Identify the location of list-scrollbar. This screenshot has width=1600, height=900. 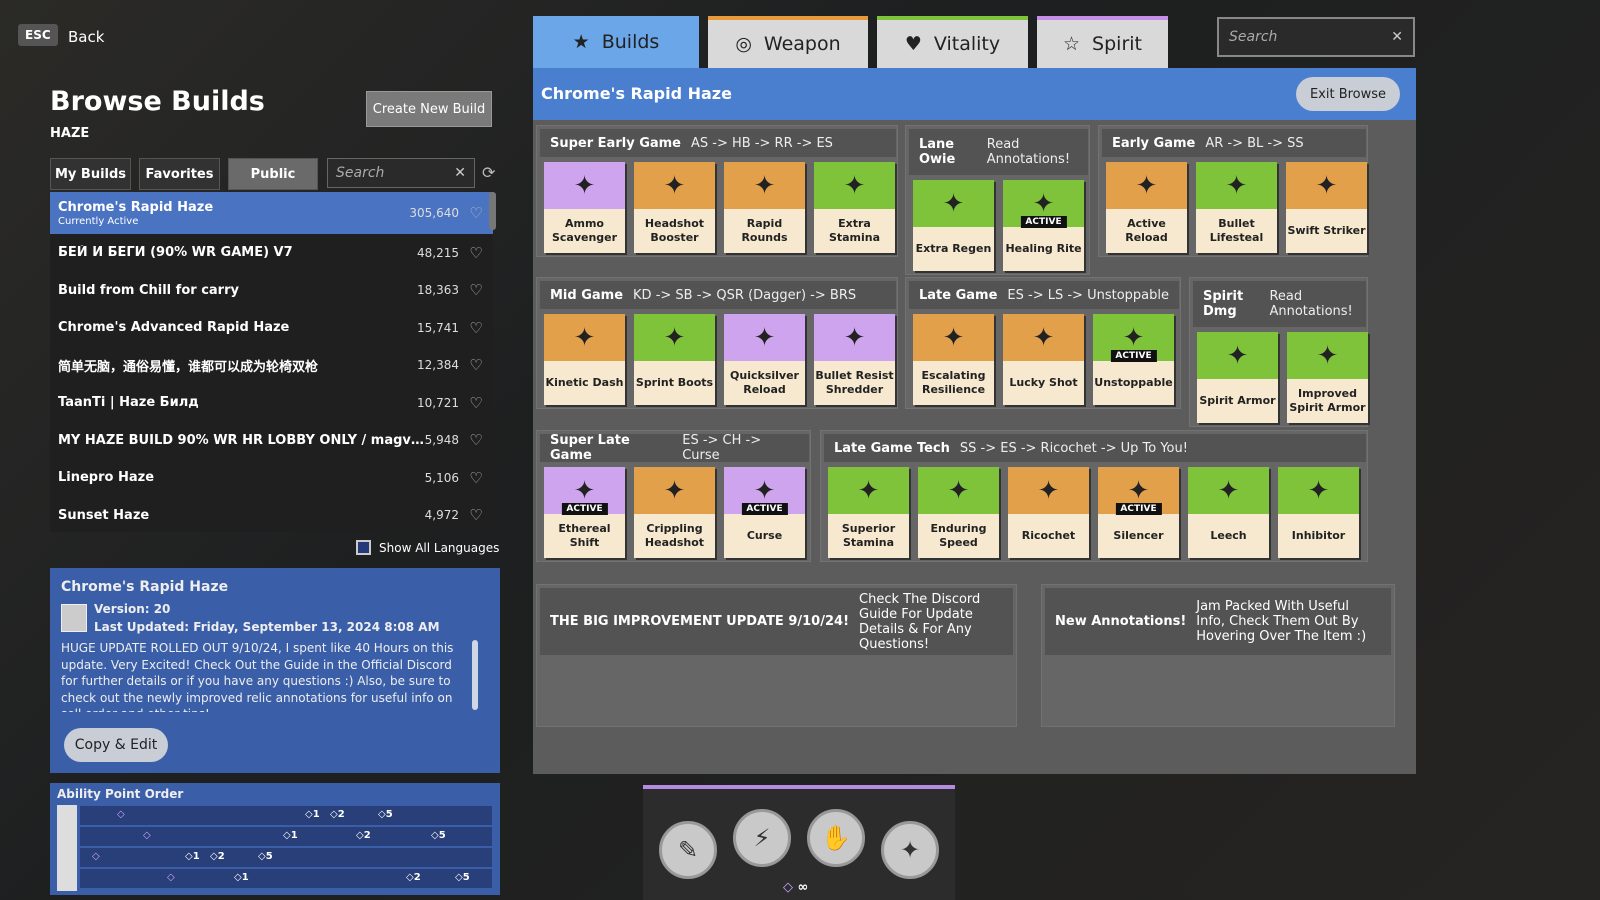
(492, 211).